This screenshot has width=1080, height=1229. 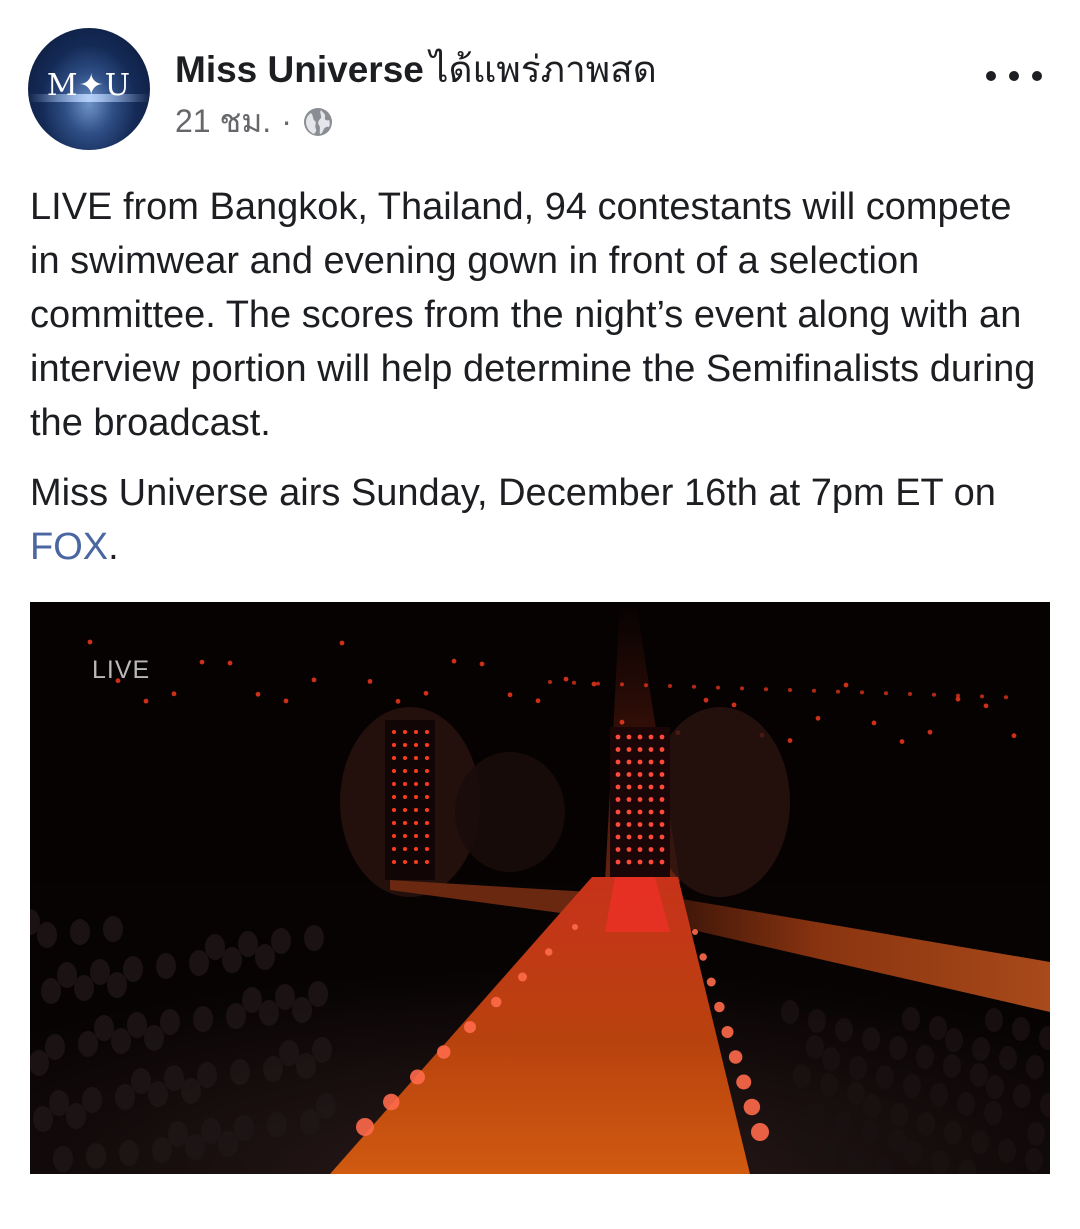 I want to click on author-line: Miss Universe ได้แพร่ภาพสด, so click(x=416, y=69).